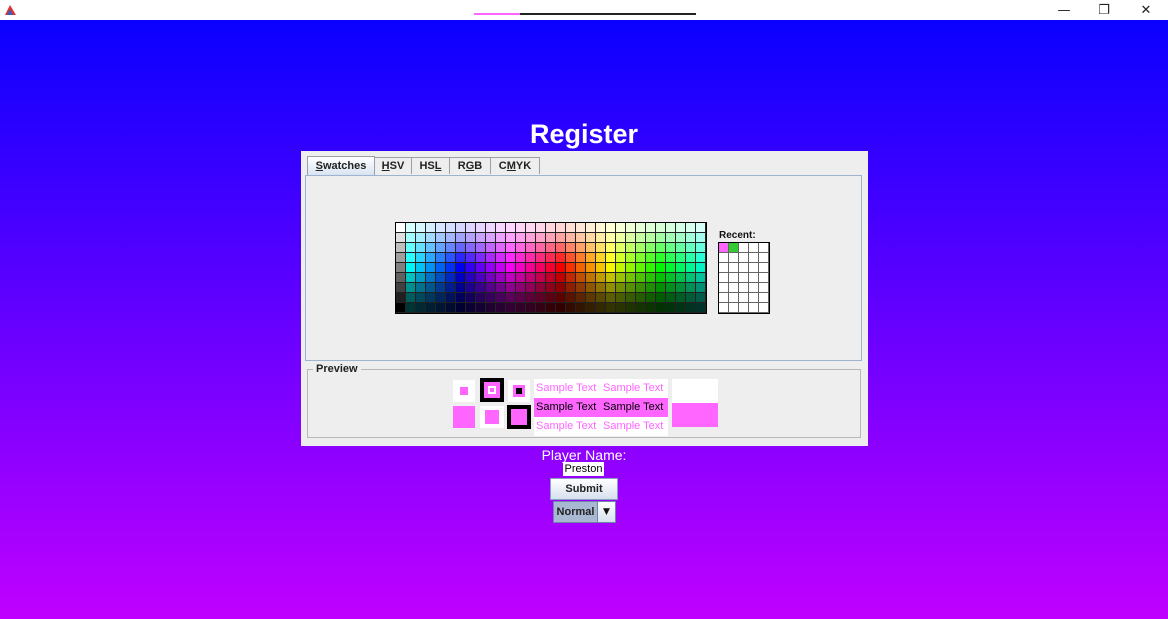 Image resolution: width=1168 pixels, height=619 pixels. I want to click on tab-swatches: Swatches, so click(341, 165).